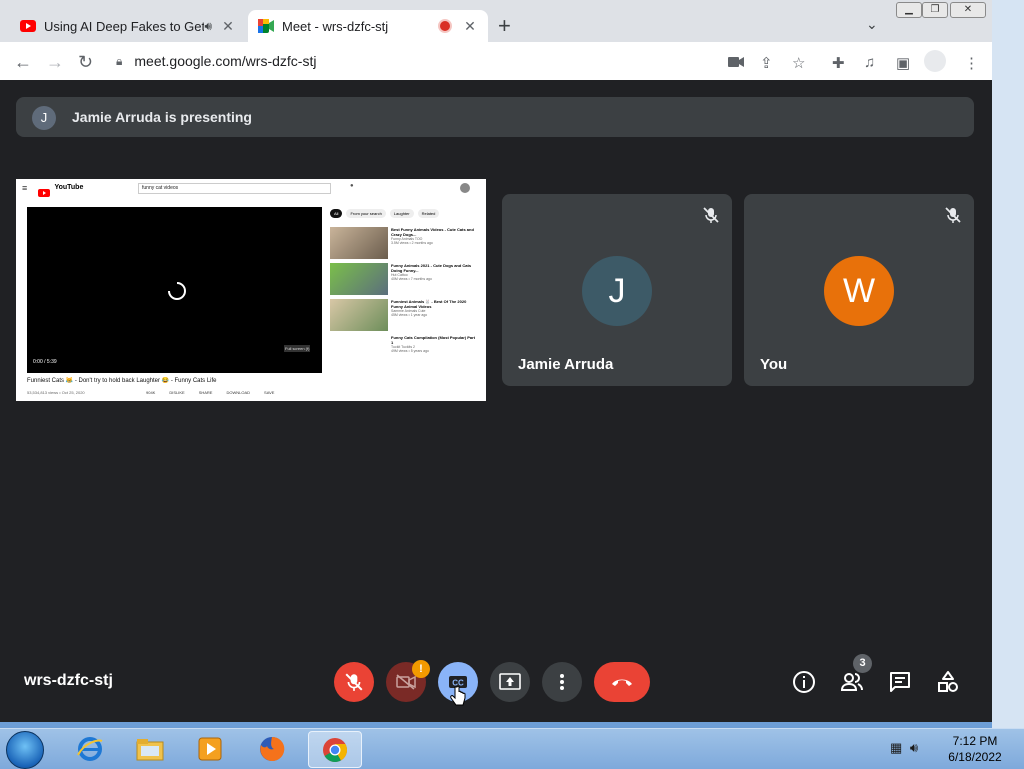 The height and width of the screenshot is (769, 1024). I want to click on chat-icon, so click(900, 682).